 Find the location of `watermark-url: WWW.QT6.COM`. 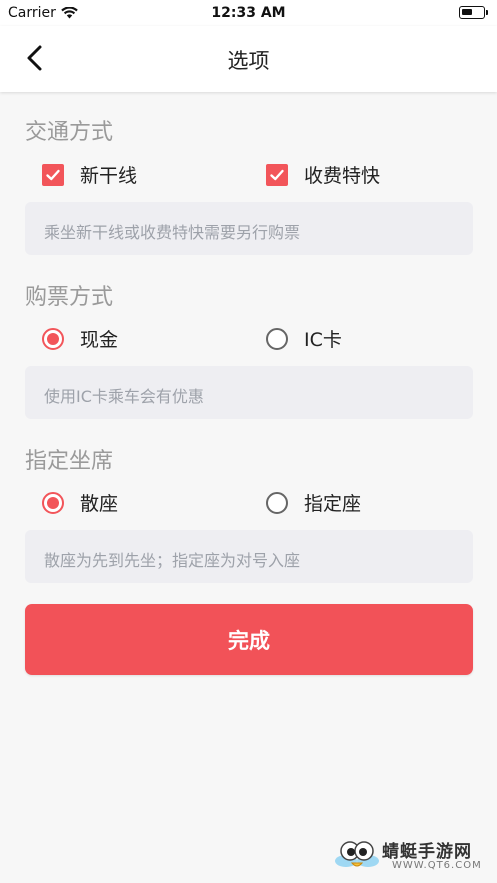

watermark-url: WWW.QT6.COM is located at coordinates (437, 865).